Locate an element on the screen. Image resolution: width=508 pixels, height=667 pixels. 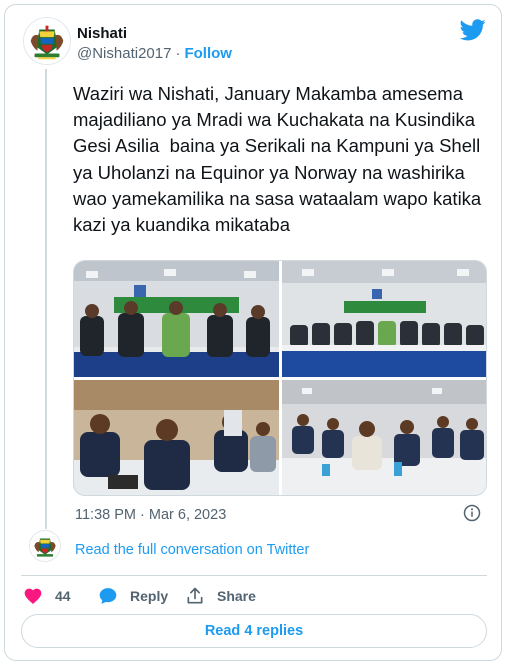
photo-head-table is located at coordinates (384, 319).